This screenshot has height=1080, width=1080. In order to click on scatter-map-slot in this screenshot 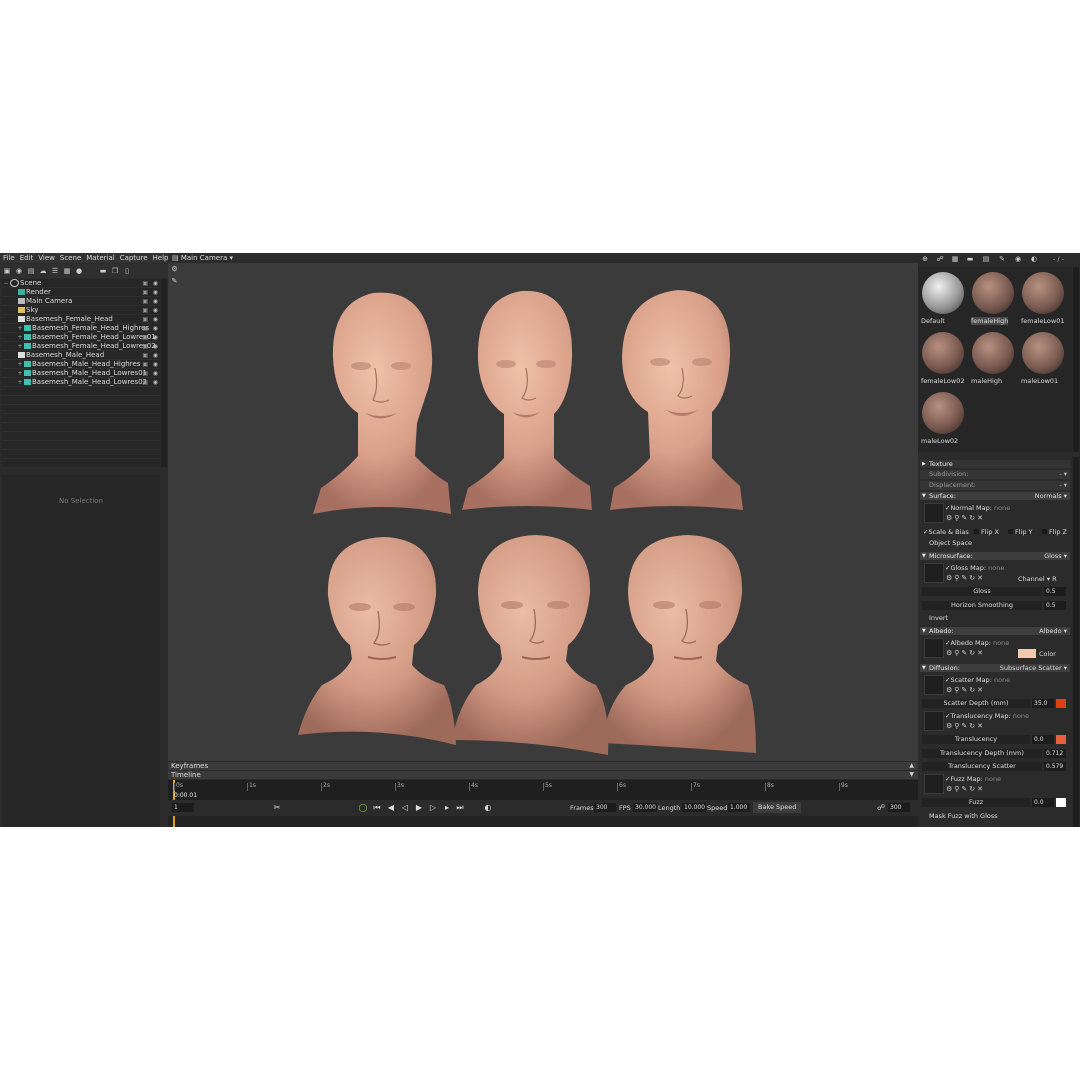, I will do `click(934, 685)`.